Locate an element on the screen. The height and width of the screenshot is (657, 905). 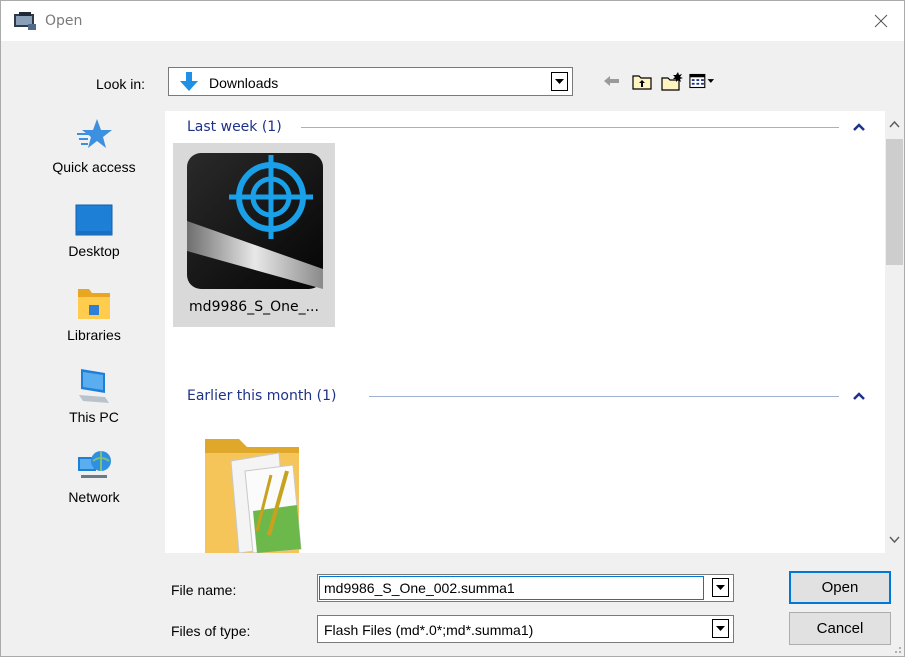
up-folder-icon is located at coordinates (642, 82).